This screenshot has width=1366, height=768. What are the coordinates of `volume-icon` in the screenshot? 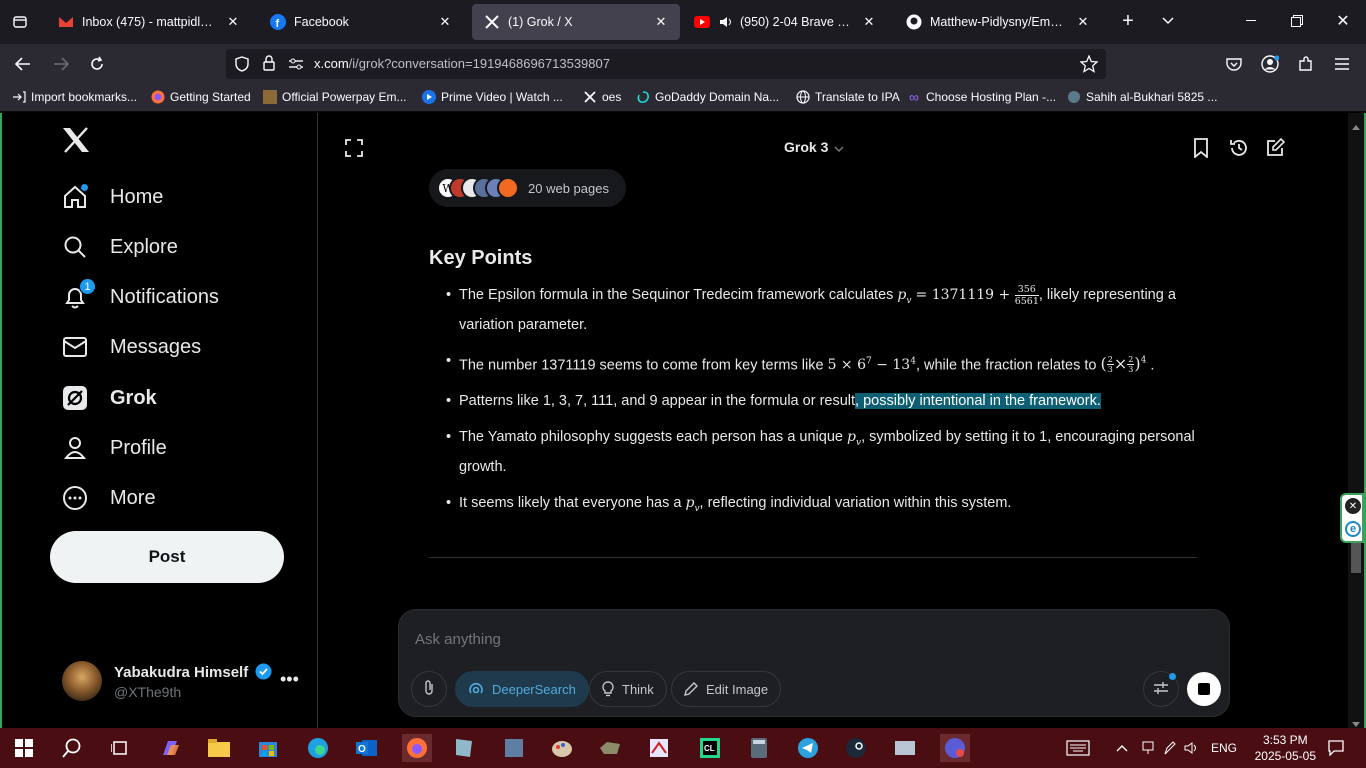 It's located at (1192, 748).